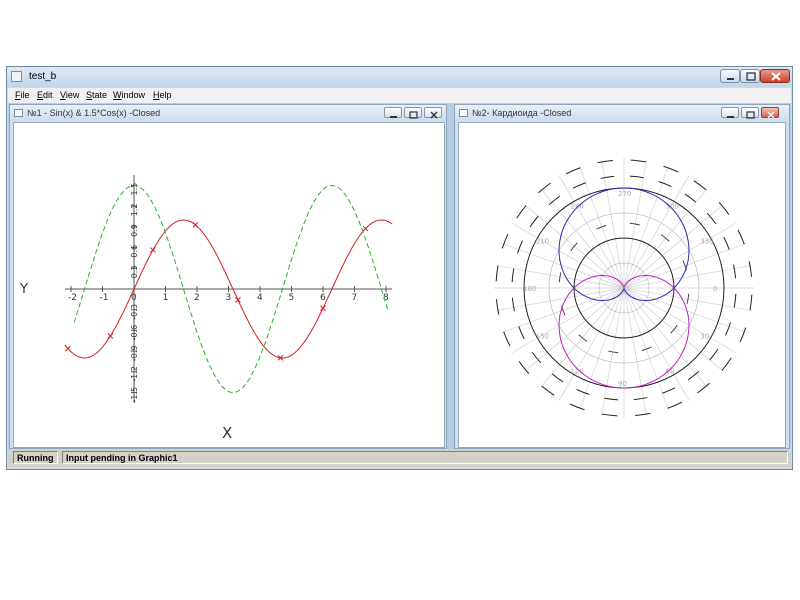 This screenshot has height=600, width=800. I want to click on minimize-icon, so click(730, 79).